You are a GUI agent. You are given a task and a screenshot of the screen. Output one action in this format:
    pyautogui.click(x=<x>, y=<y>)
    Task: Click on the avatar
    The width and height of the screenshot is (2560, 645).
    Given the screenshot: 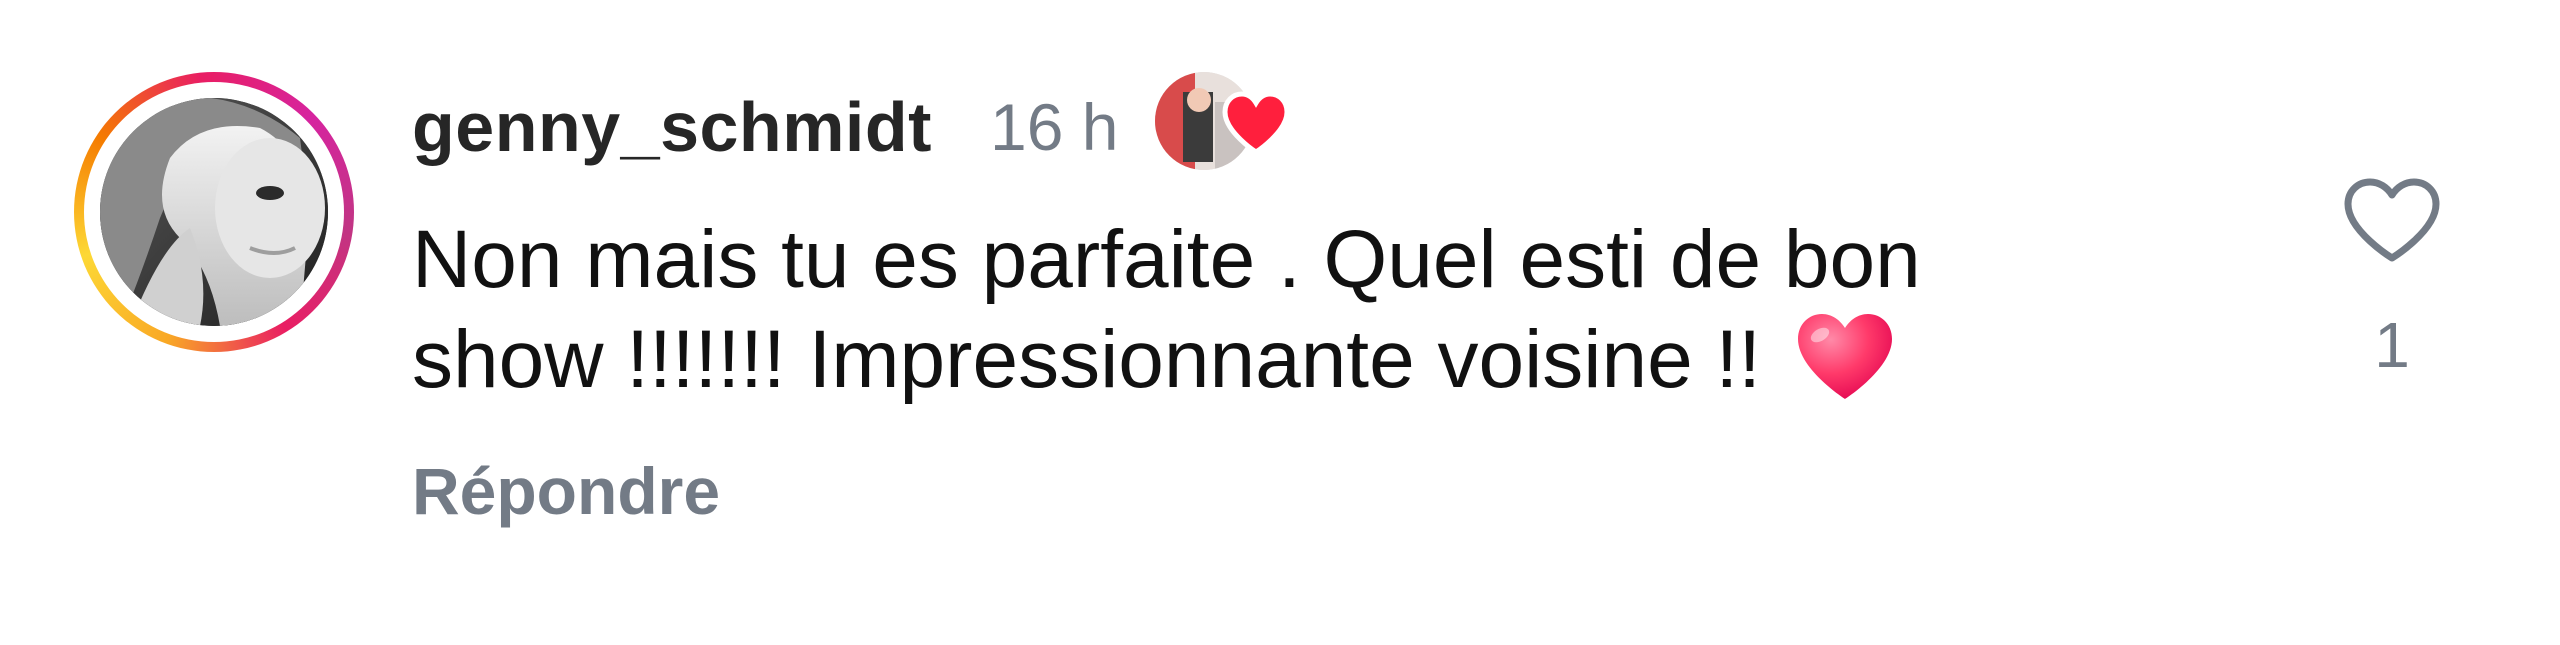 What is the action you would take?
    pyautogui.click(x=214, y=212)
    